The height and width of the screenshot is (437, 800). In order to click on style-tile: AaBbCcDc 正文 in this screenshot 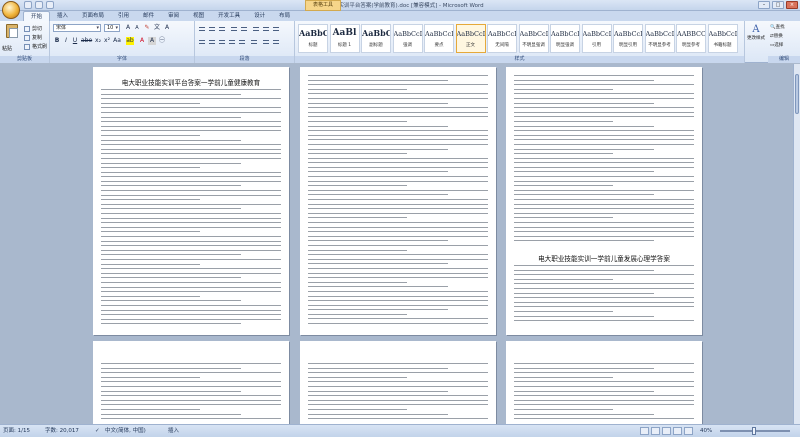, I will do `click(470, 38)`.